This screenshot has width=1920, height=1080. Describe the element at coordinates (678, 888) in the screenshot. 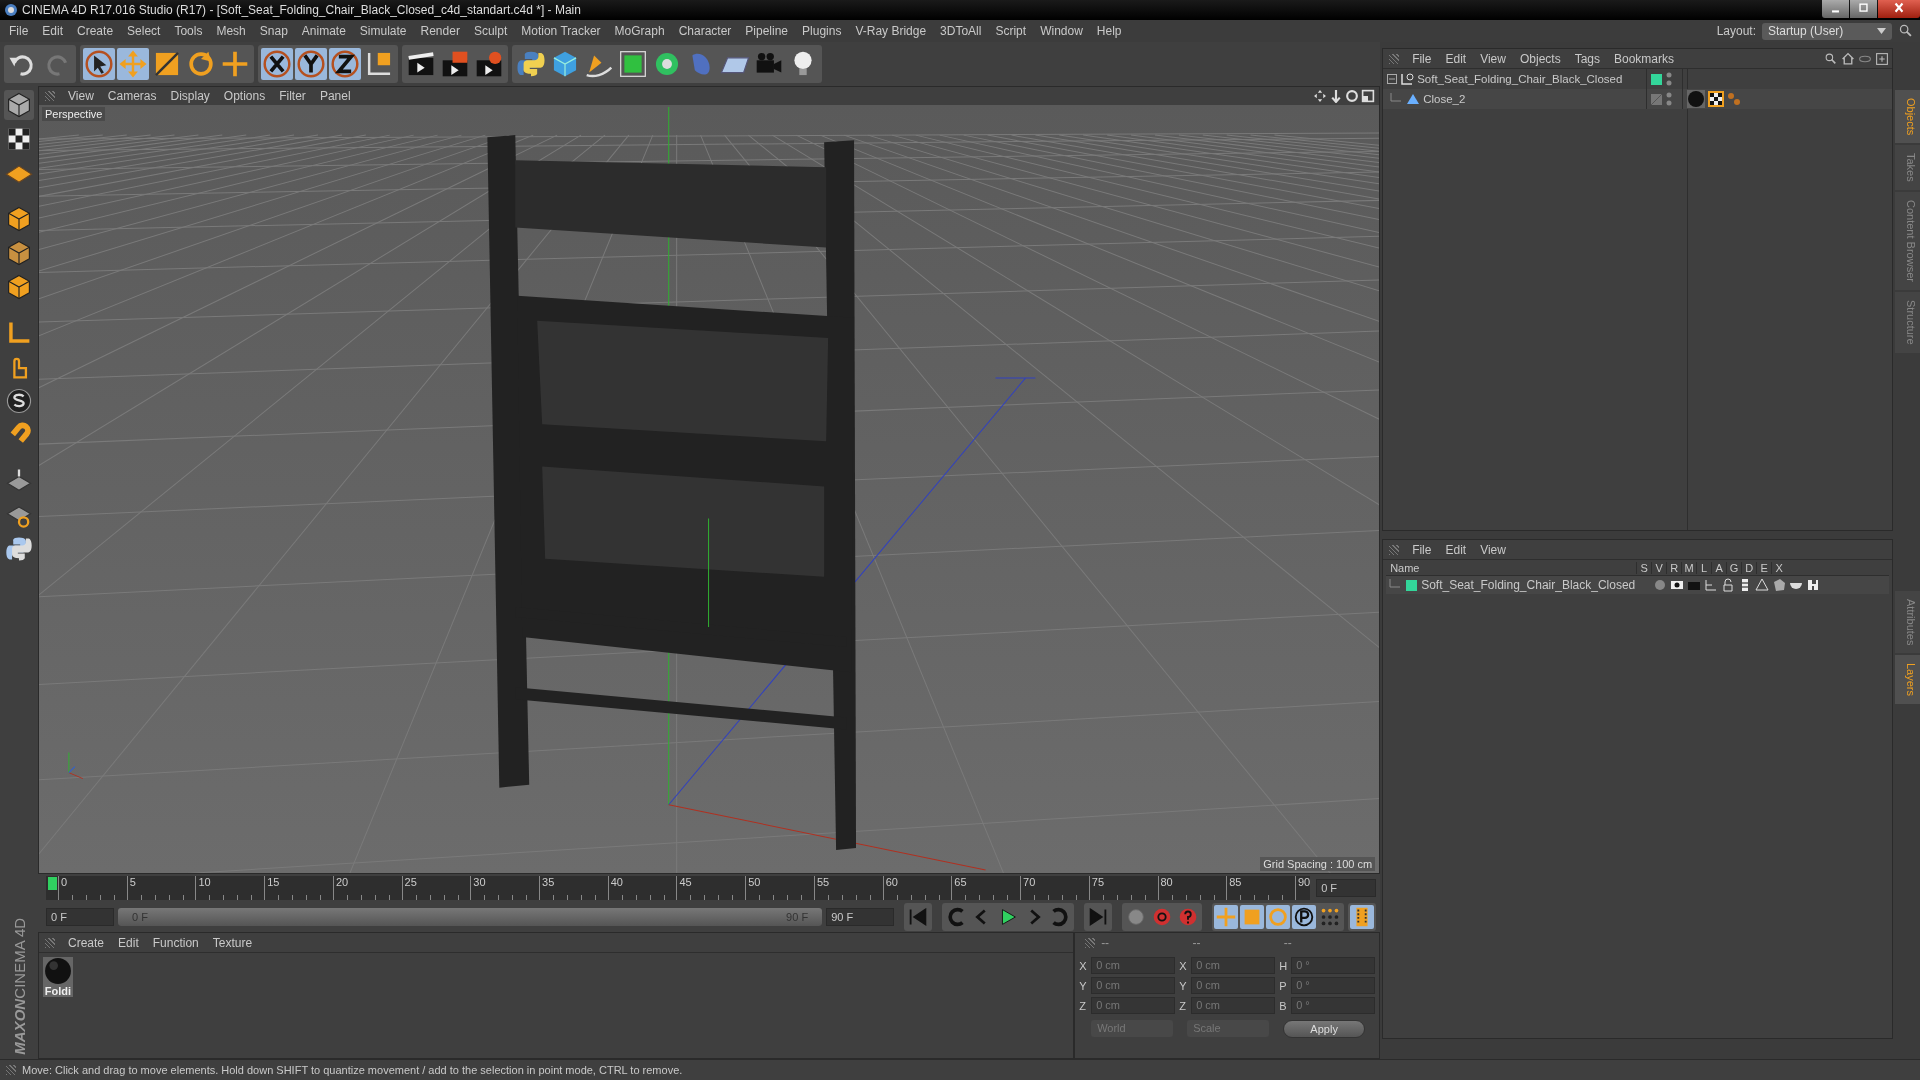

I see `timeline-ruler: 0 5 10 15 20 25 30 35 40 45 50 55 60 65 70 75 80 85 90` at that location.